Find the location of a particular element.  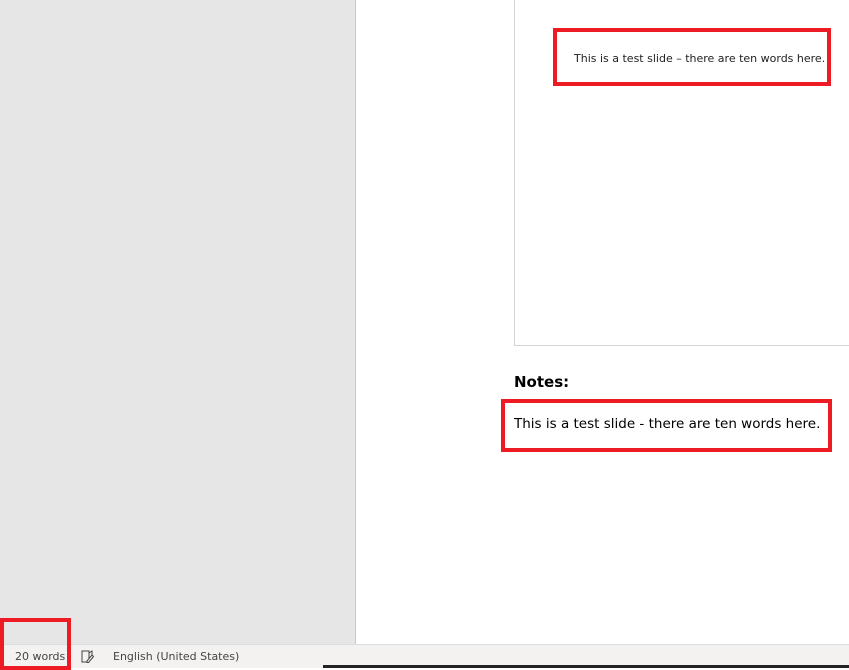

notes-label: Notes: is located at coordinates (542, 382).